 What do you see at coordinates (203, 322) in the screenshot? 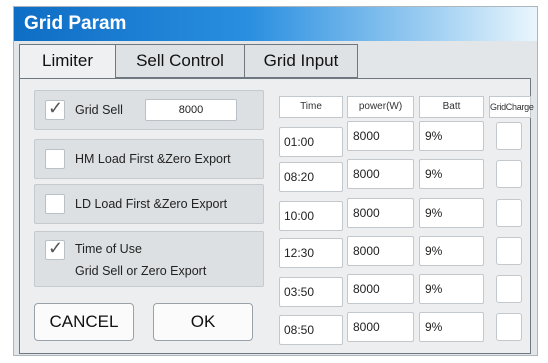
I see `ok-button: OK` at bounding box center [203, 322].